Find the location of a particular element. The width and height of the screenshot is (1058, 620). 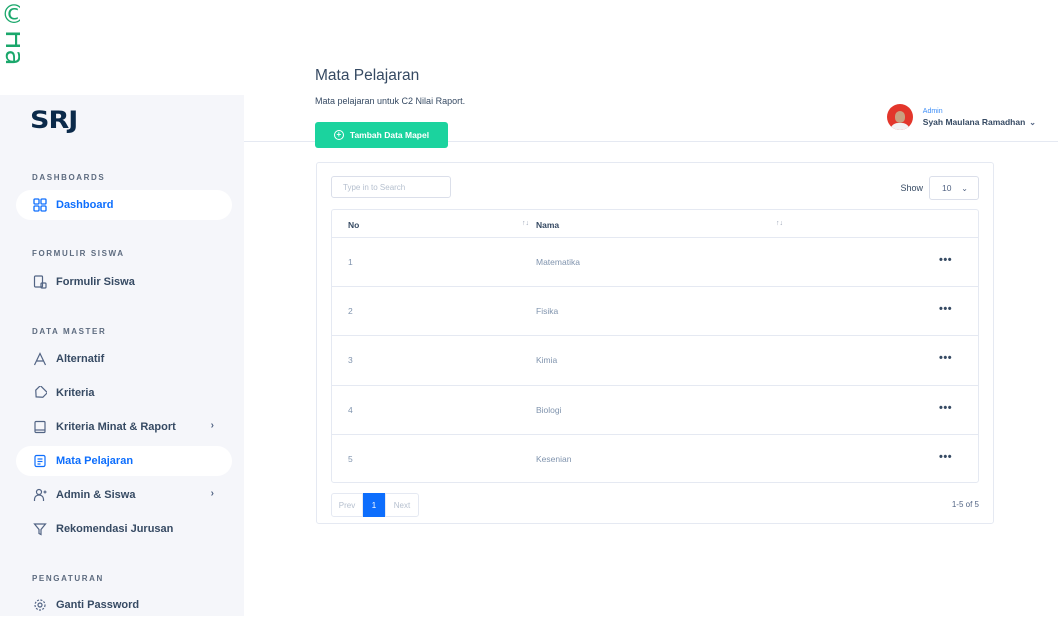

form-icon is located at coordinates (40, 282).